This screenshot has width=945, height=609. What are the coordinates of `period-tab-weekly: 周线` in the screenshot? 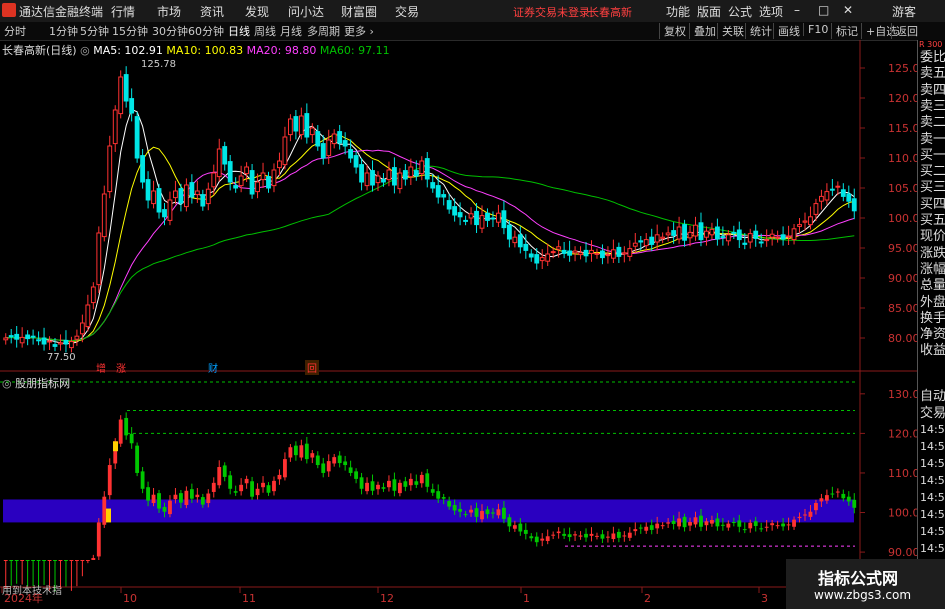 It's located at (265, 31).